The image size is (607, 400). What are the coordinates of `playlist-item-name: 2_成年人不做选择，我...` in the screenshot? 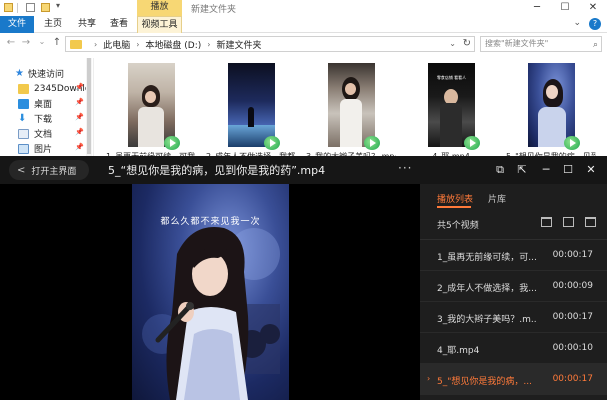 It's located at (487, 289).